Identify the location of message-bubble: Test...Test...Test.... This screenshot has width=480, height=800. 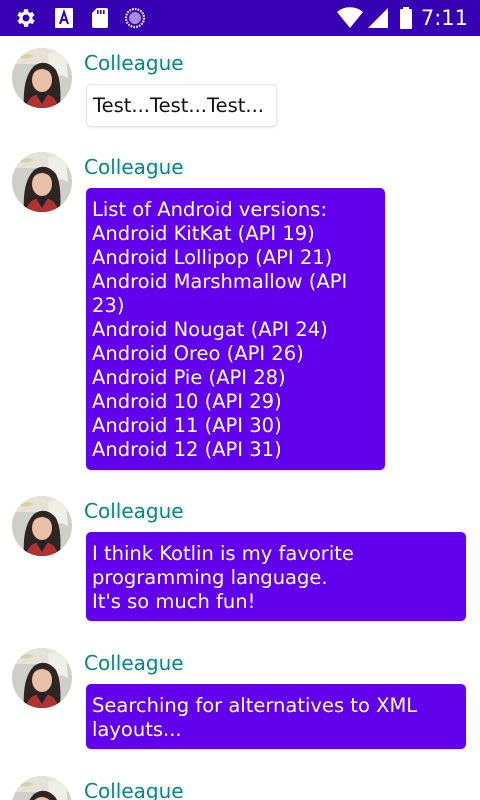
(181, 105).